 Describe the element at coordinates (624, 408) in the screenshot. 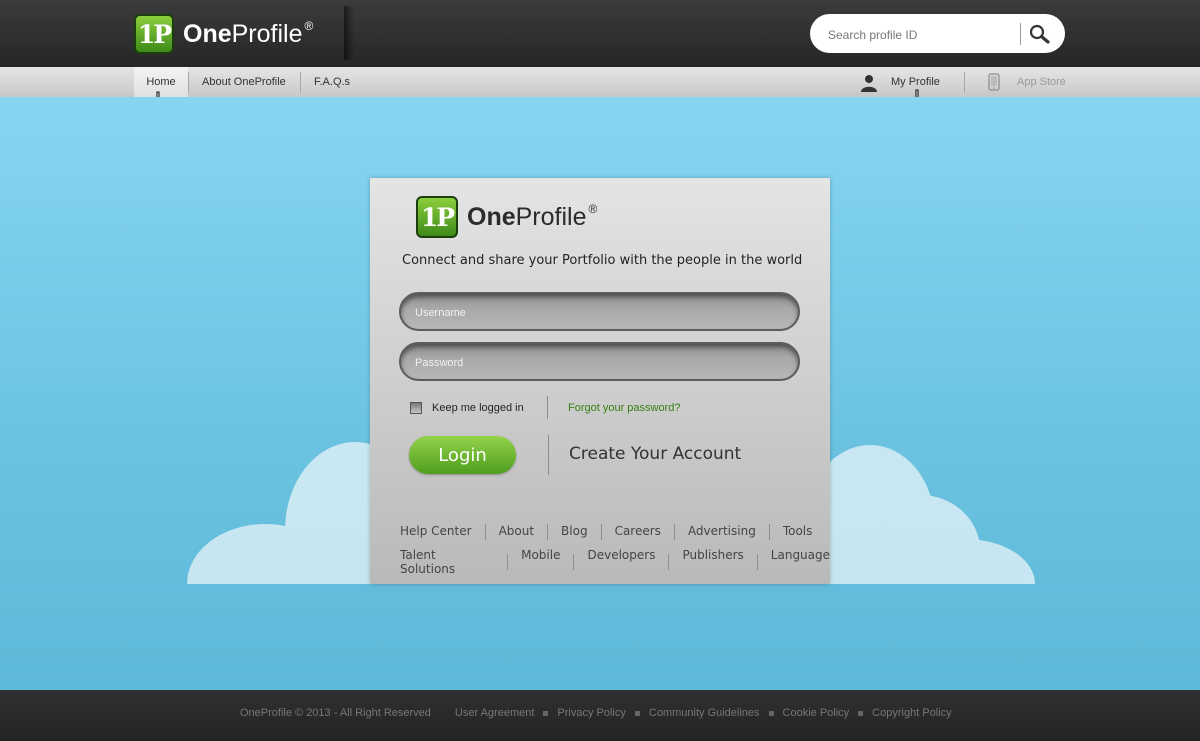

I see `forgot-password-link: Forgot your password?` at that location.